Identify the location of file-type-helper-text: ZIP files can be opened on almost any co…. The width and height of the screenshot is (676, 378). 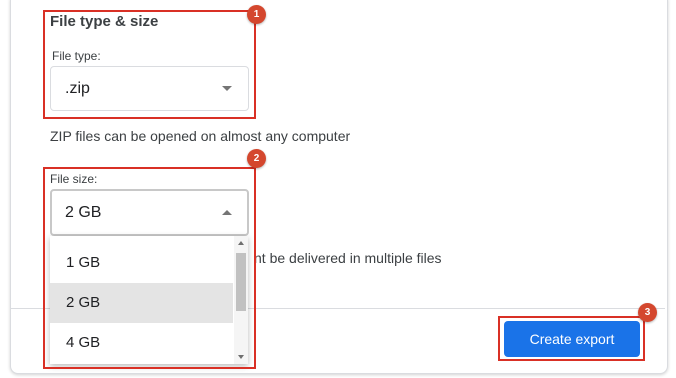
(200, 136).